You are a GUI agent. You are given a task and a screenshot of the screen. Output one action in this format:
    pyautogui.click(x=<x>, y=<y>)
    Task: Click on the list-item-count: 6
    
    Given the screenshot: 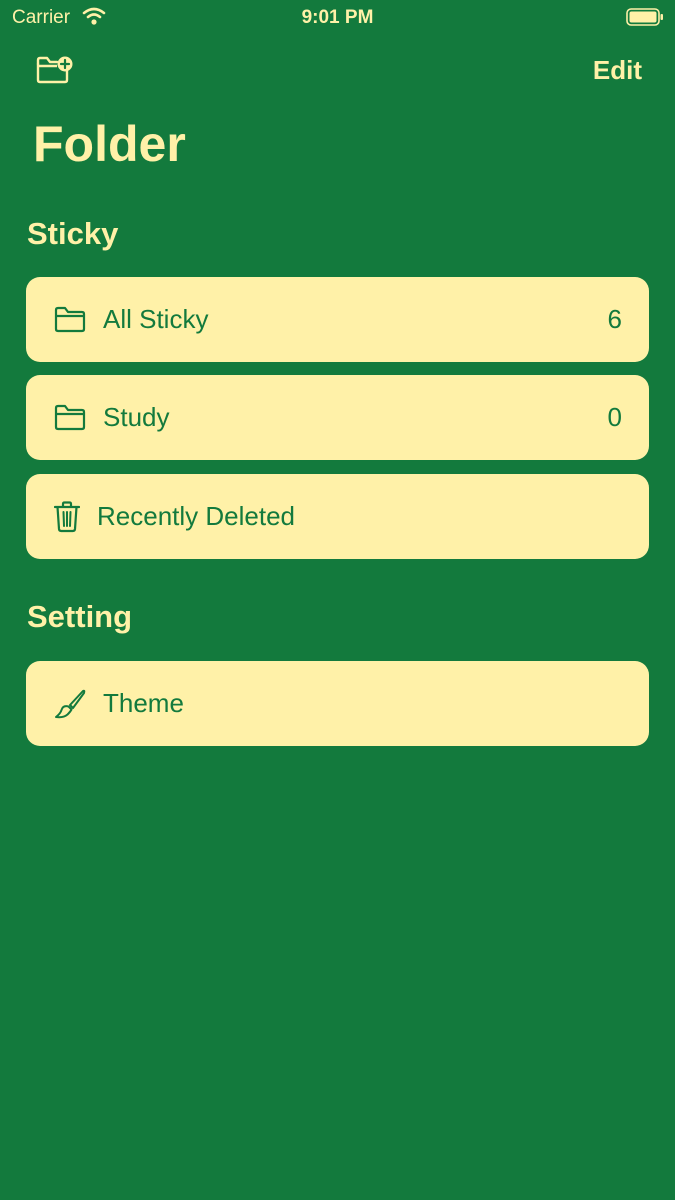 What is the action you would take?
    pyautogui.click(x=614, y=319)
    